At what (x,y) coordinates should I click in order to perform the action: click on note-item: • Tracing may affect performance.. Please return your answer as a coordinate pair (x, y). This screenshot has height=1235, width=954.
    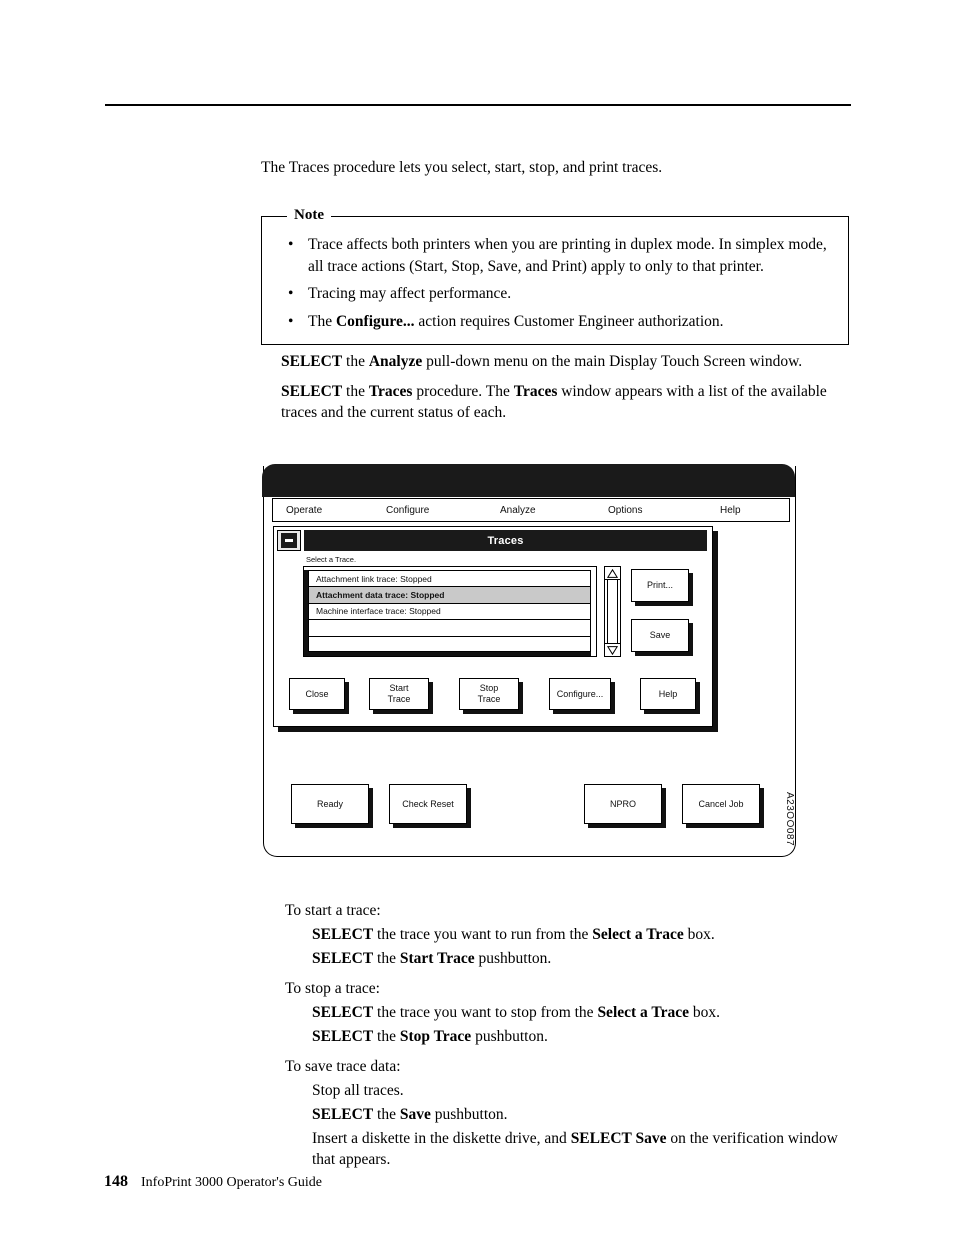
    Looking at the image, I should click on (557, 294).